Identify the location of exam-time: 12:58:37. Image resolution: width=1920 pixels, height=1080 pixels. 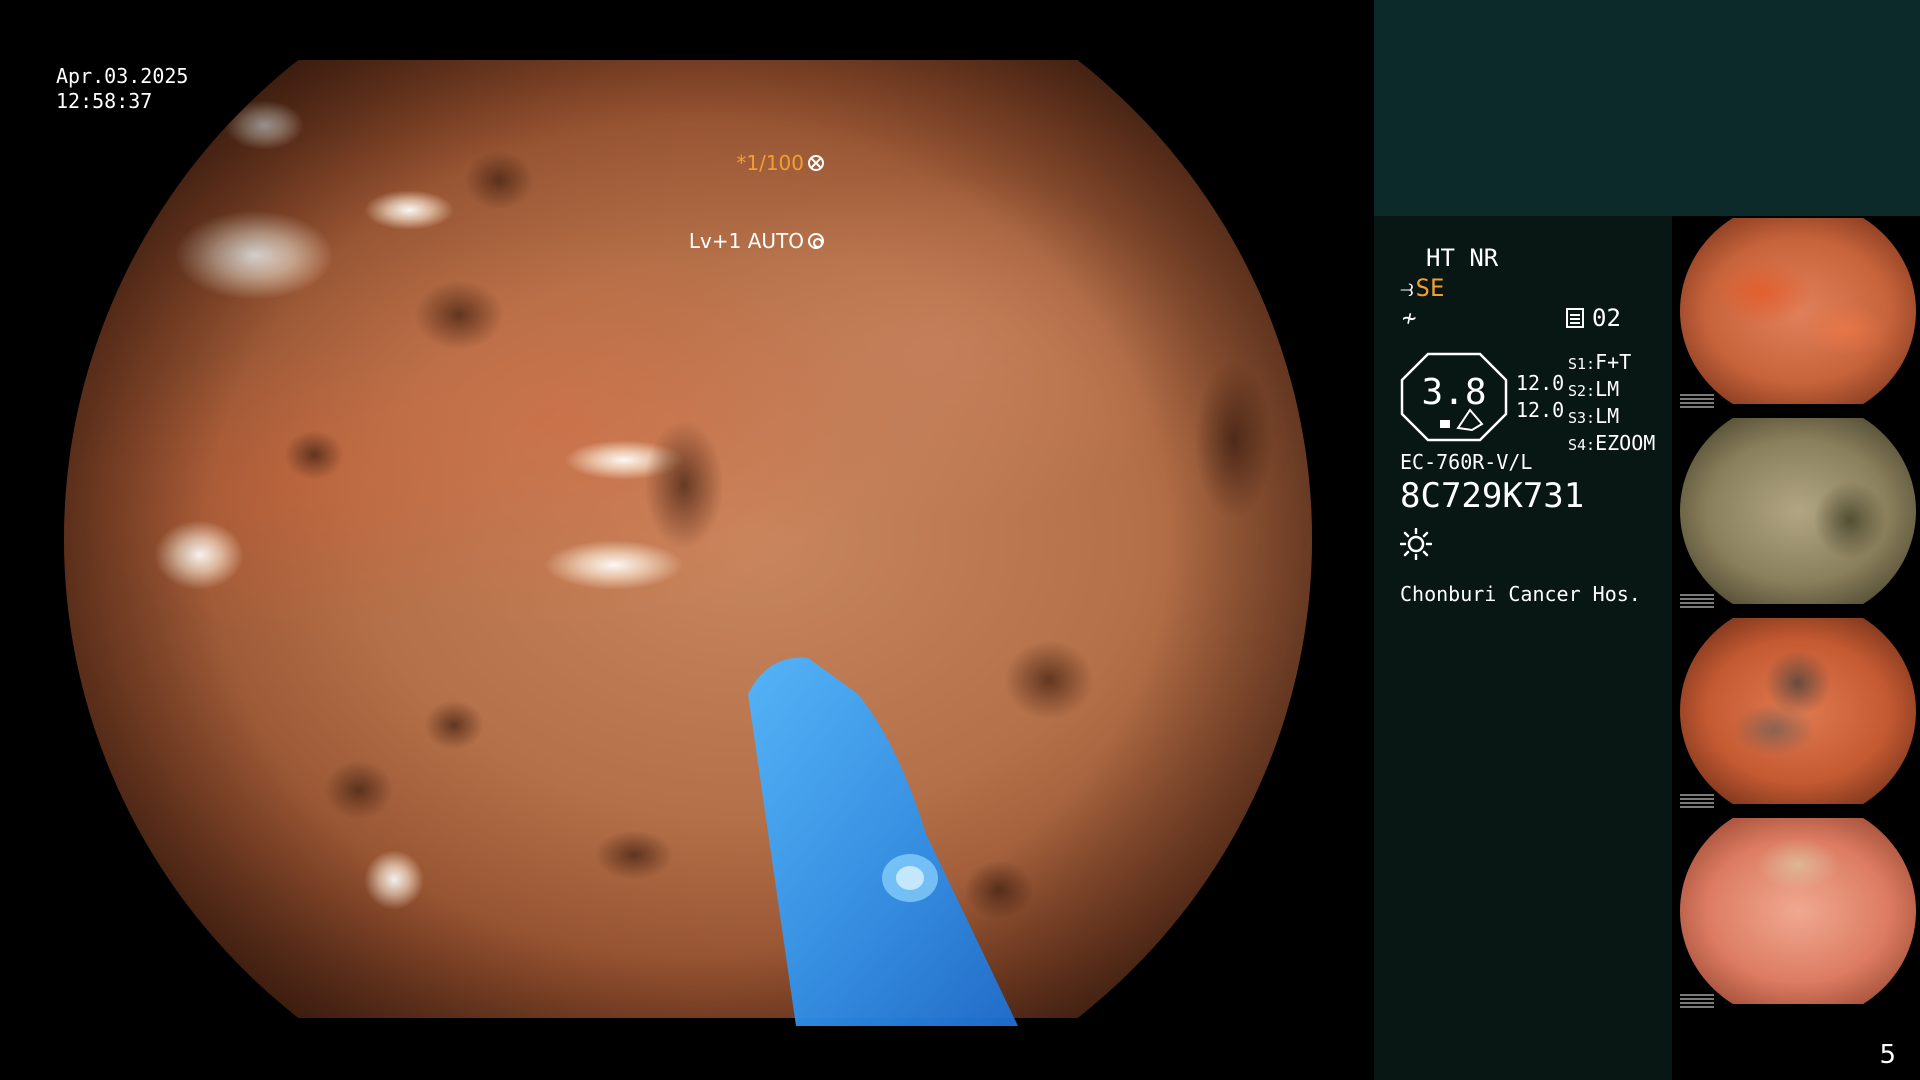
(104, 101).